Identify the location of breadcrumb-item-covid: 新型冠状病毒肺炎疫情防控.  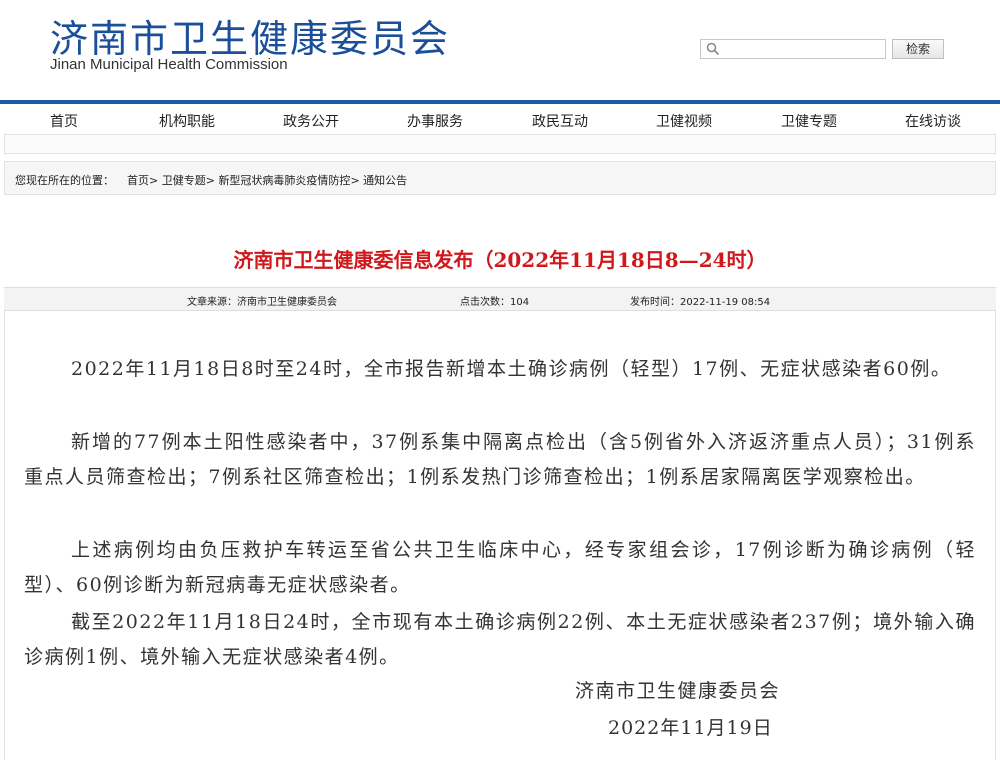
(284, 180).